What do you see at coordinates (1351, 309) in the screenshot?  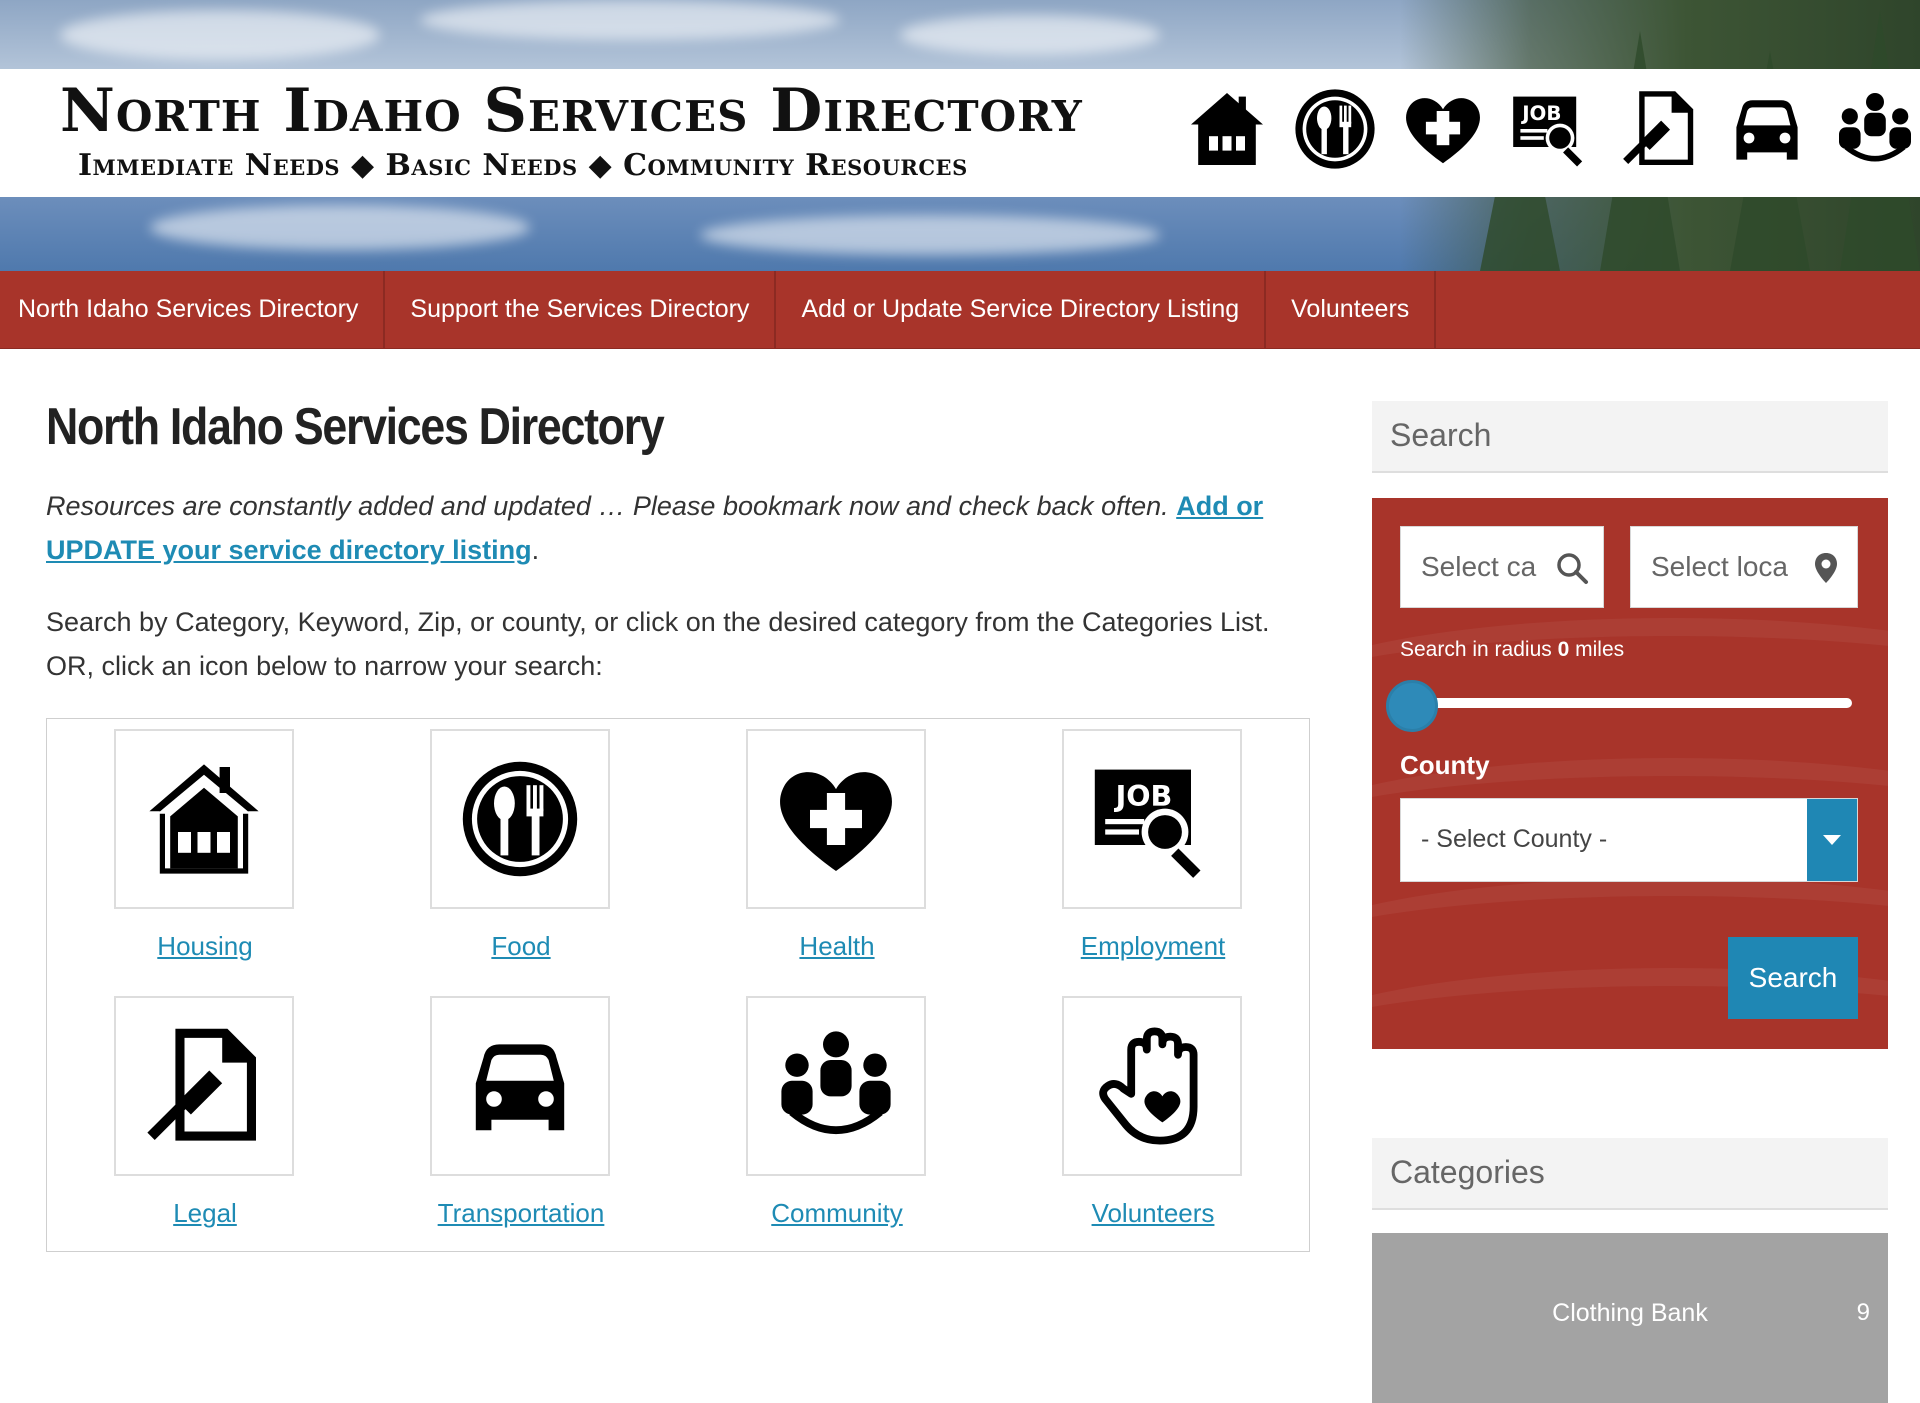 I see `nav-item-volunteers: Volunteers` at bounding box center [1351, 309].